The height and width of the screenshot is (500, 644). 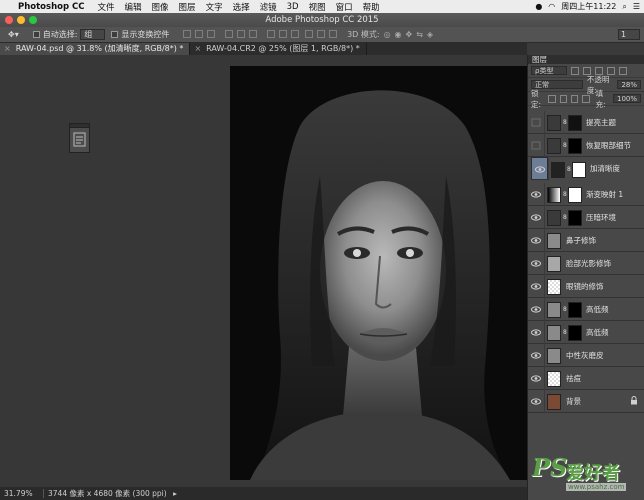 What do you see at coordinates (629, 84) in the screenshot?
I see `opacity-field: 28%` at bounding box center [629, 84].